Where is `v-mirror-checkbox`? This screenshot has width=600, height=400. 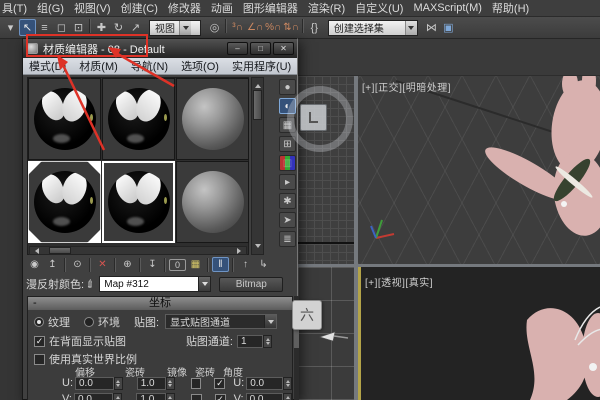 v-mirror-checkbox is located at coordinates (196, 396).